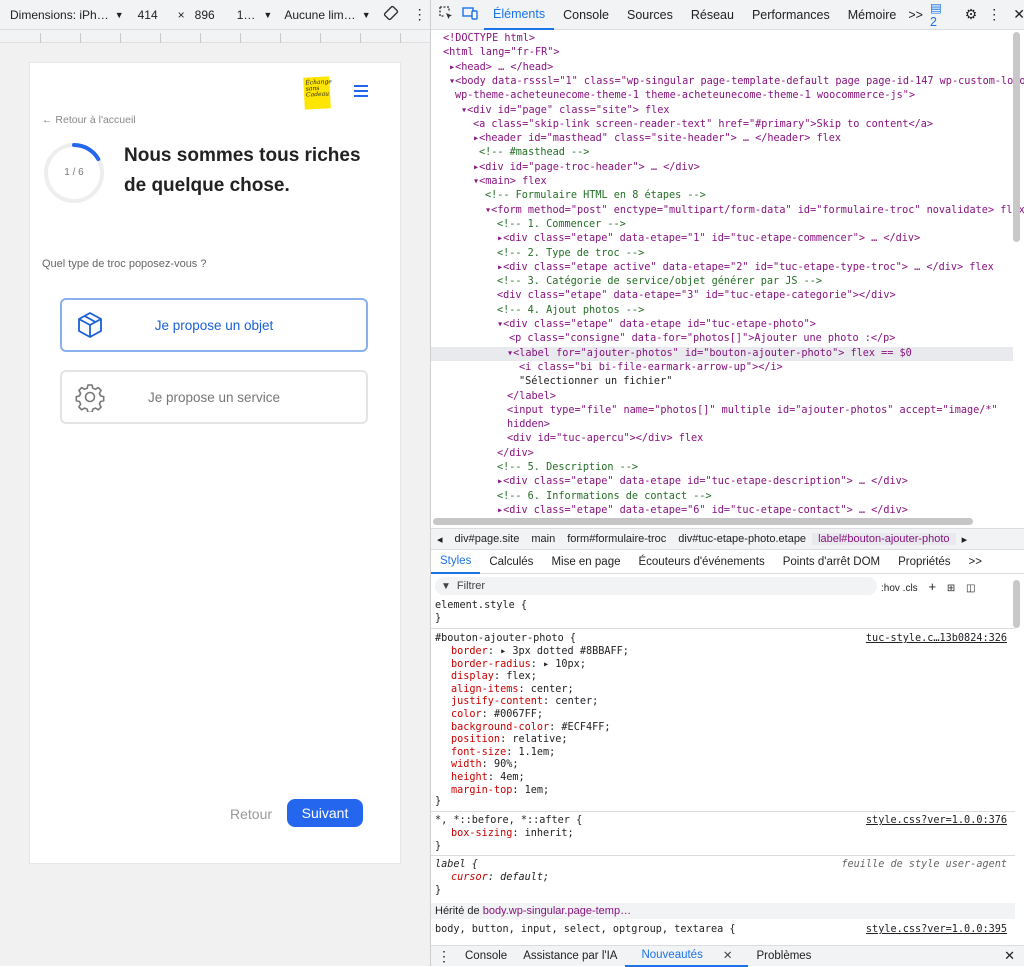  Describe the element at coordinates (884, 539) in the screenshot. I see `breadcrumb-item-current: label#bouton-ajouter-photo` at that location.